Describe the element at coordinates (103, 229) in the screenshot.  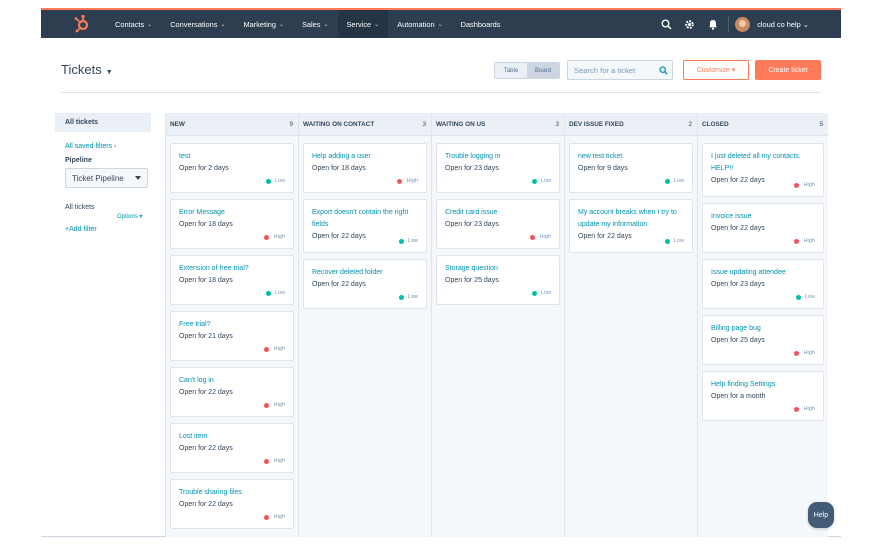
I see `add-filter-link: +Add filter` at that location.